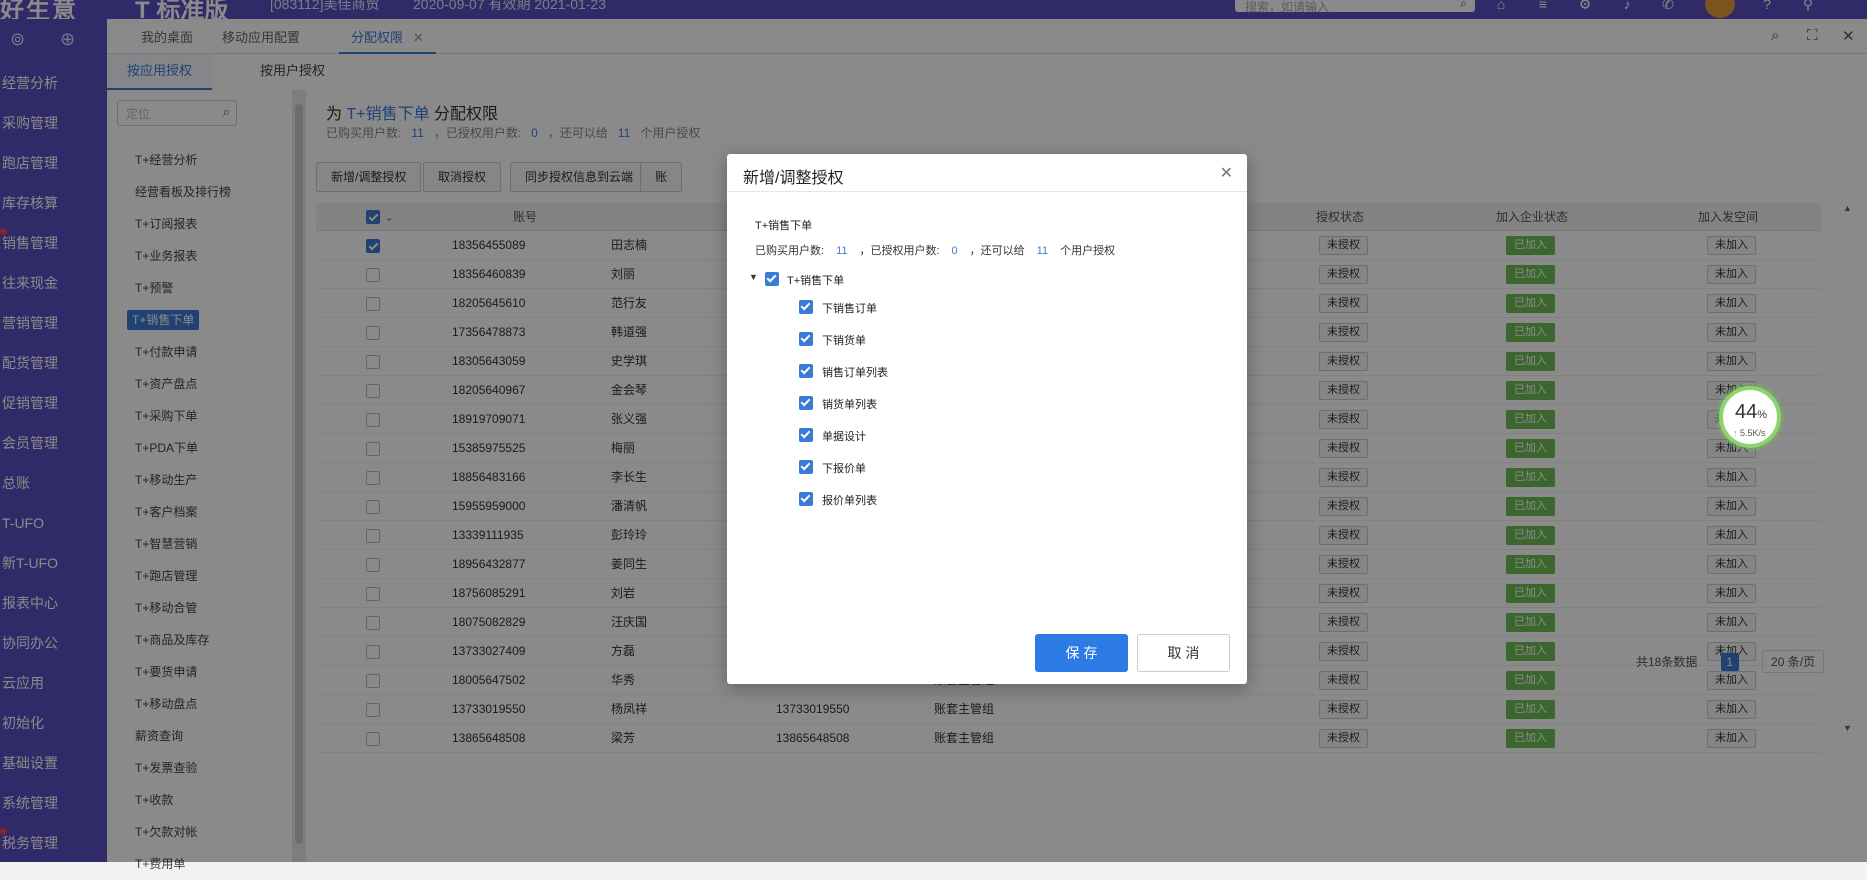 The width and height of the screenshot is (1867, 880). Describe the element at coordinates (784, 226) in the screenshot. I see `dialog-function-name: T+销售下单` at that location.